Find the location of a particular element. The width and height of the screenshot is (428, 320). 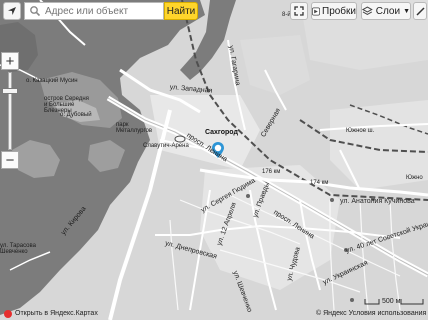

zoom-control: + − is located at coordinates (10, 112).